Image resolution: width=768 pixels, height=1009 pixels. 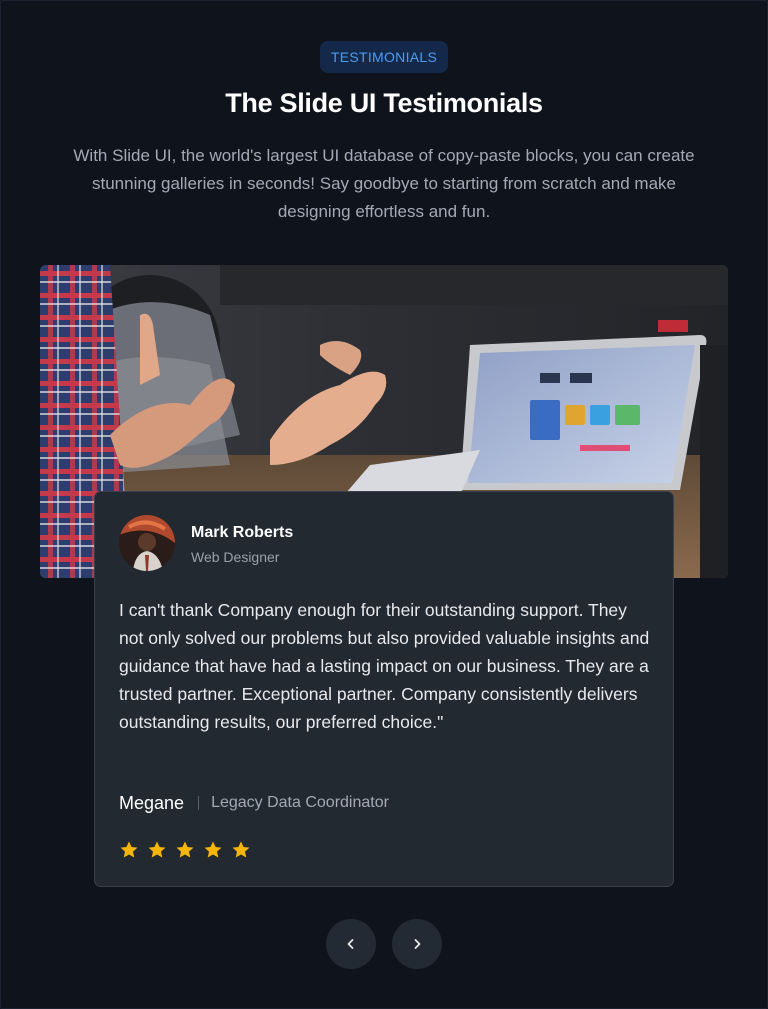 What do you see at coordinates (384, 57) in the screenshot?
I see `section-badge: TESTIMONIALS` at bounding box center [384, 57].